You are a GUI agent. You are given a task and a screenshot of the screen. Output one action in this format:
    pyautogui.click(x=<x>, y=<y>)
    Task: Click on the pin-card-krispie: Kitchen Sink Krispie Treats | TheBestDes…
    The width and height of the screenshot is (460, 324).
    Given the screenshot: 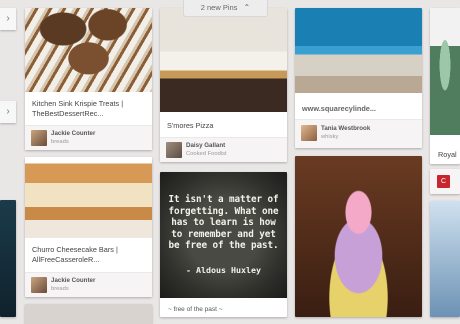 What is the action you would take?
    pyautogui.click(x=88, y=79)
    